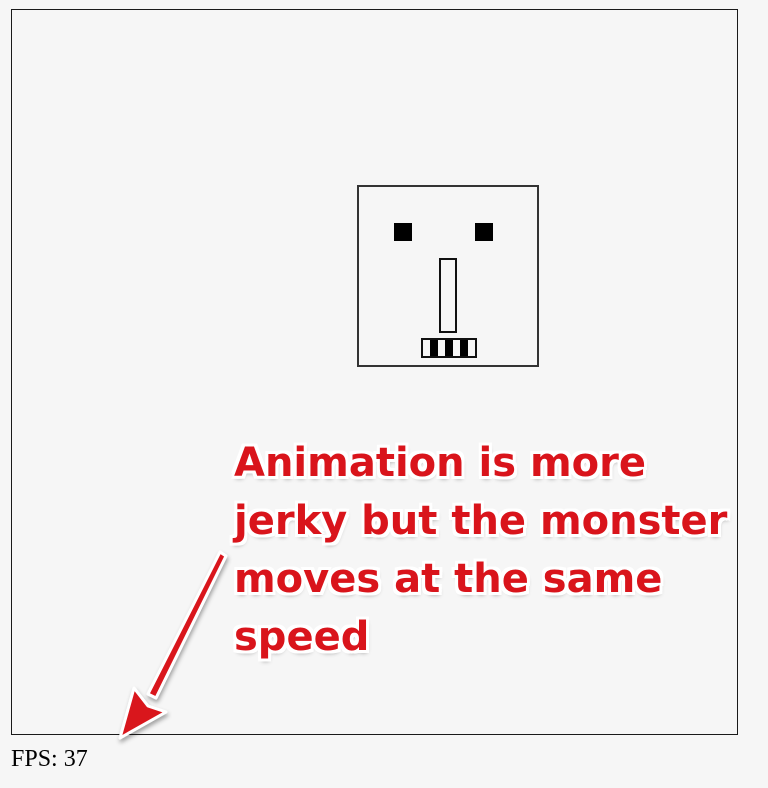 The height and width of the screenshot is (788, 768). Describe the element at coordinates (481, 521) in the screenshot. I see `annotation-line: jerky but the monster` at that location.